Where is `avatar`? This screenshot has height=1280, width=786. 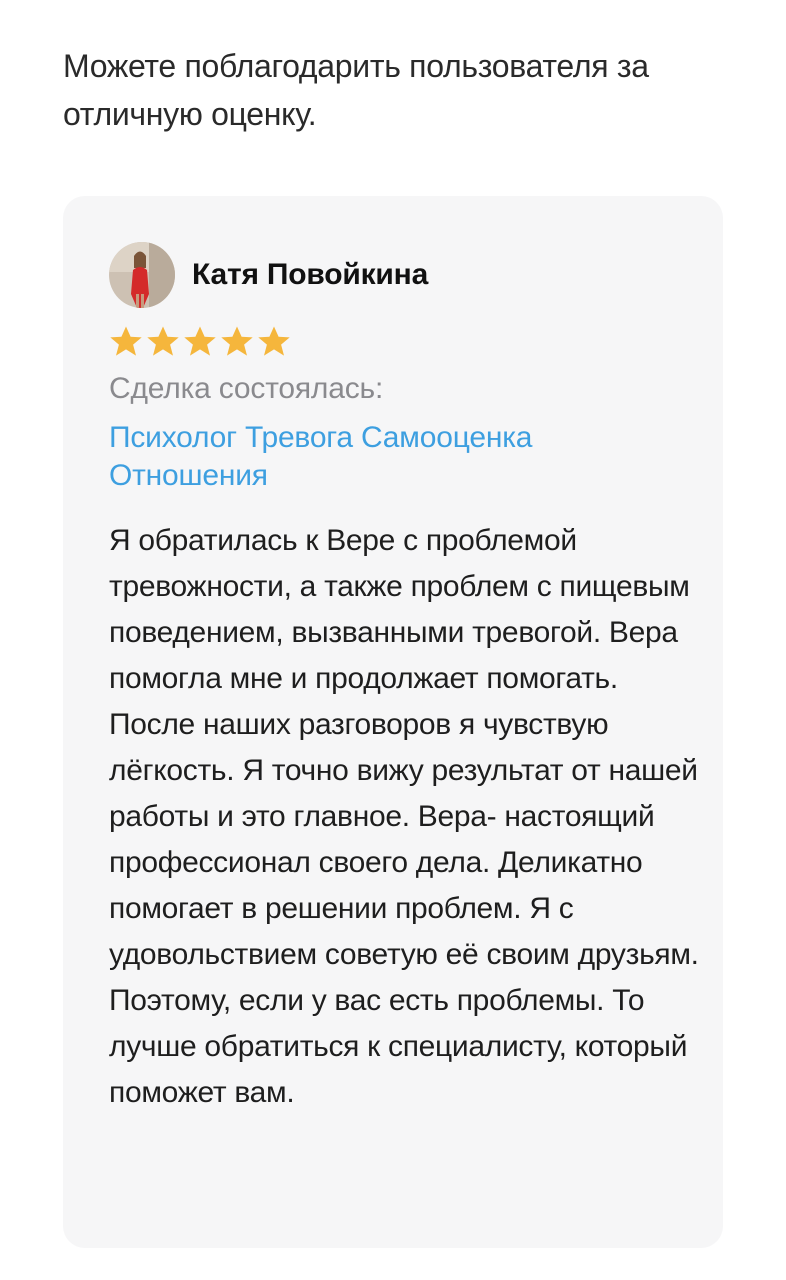
avatar is located at coordinates (142, 275).